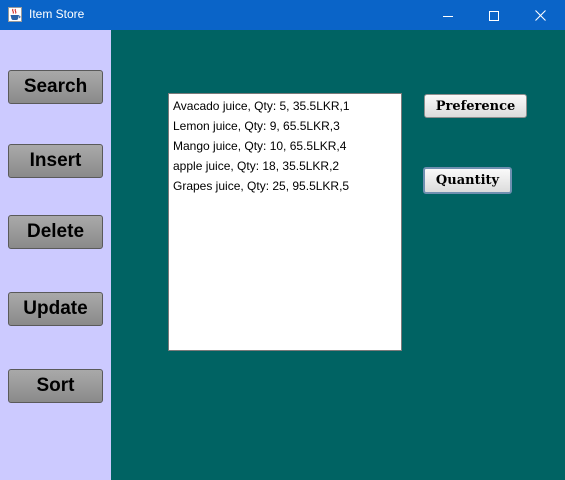 Image resolution: width=565 pixels, height=480 pixels. Describe the element at coordinates (15, 14) in the screenshot. I see `java-coffee-cup-icon` at that location.